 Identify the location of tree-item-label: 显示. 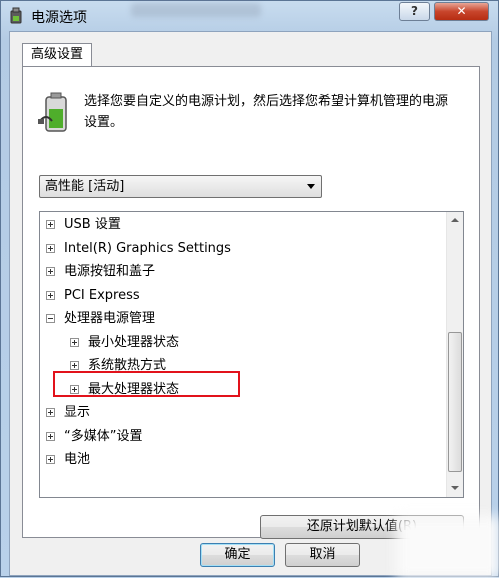
(77, 412).